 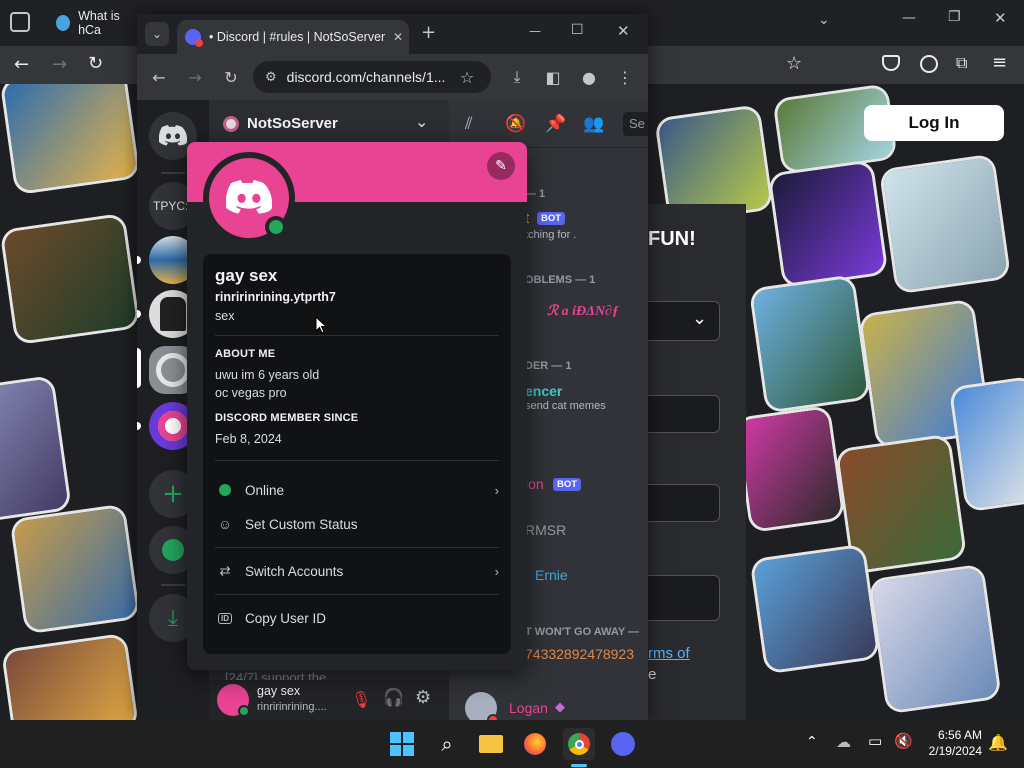 I want to click on menu-icon: ≡, so click(x=999, y=62).